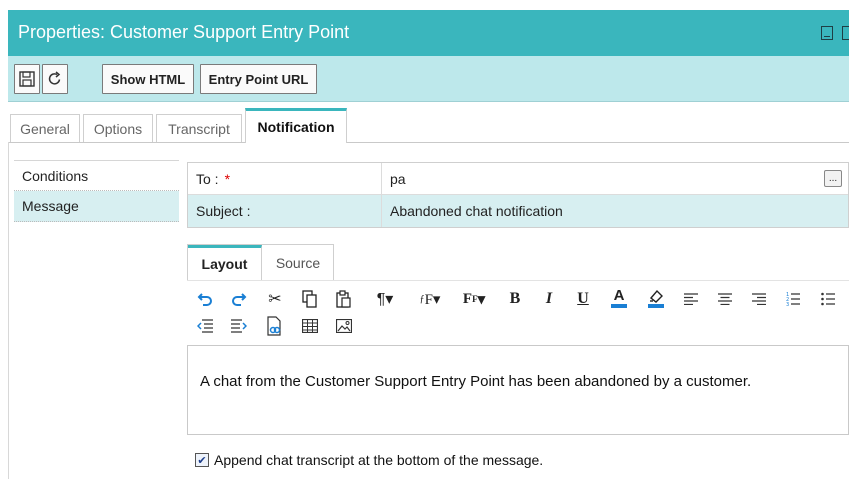 Image resolution: width=849 pixels, height=479 pixels. What do you see at coordinates (296, 125) in the screenshot?
I see `tab-notification: Notification` at bounding box center [296, 125].